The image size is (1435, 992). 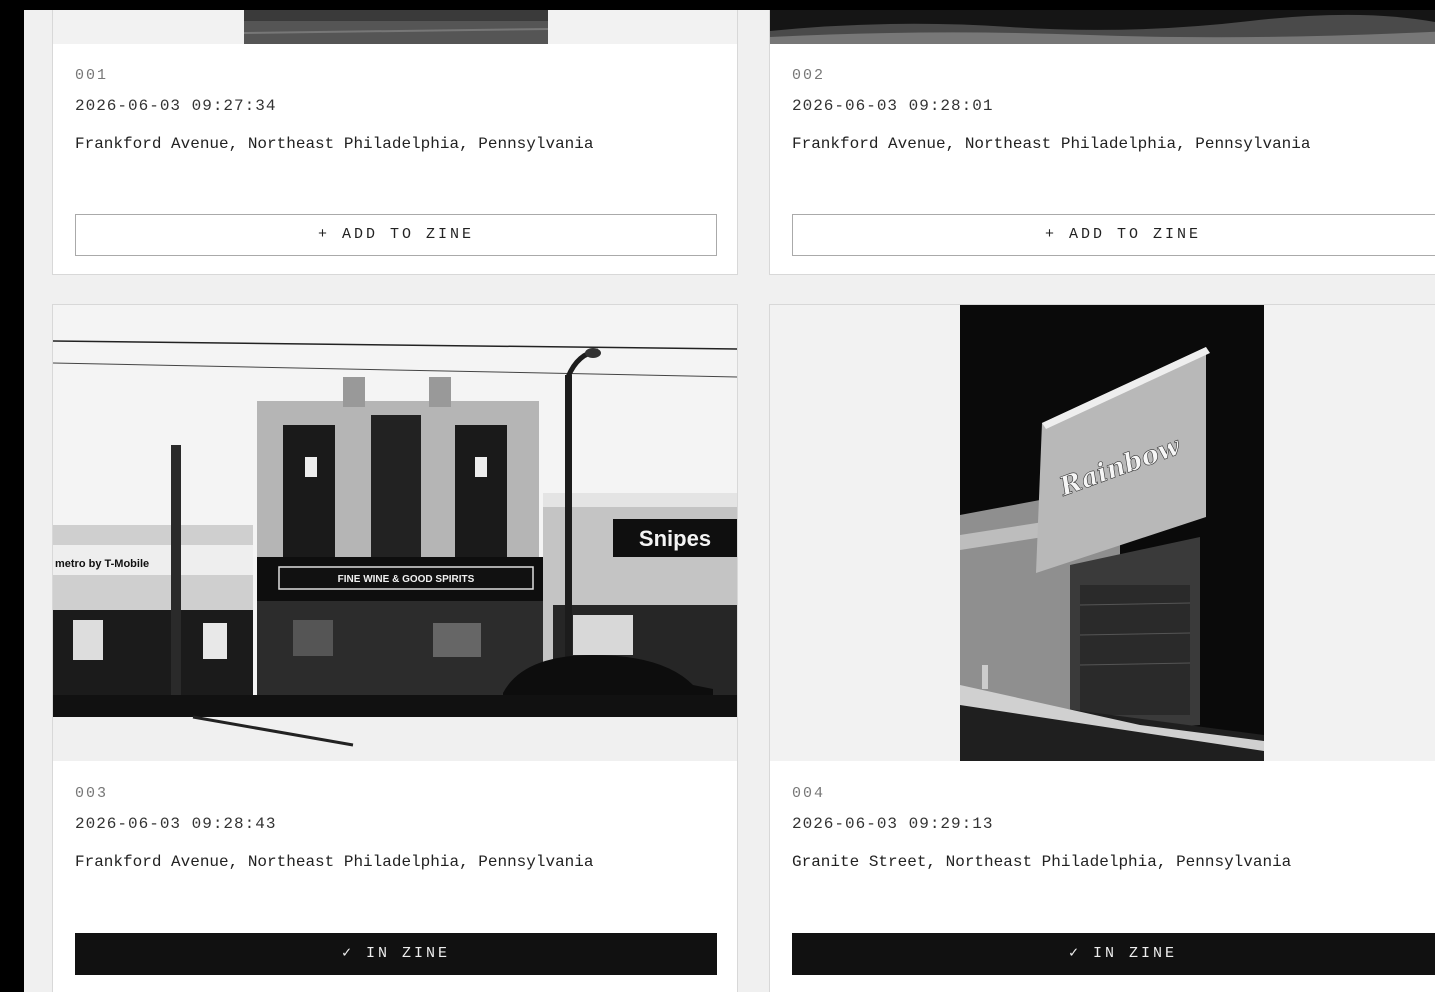 I want to click on photo-timestamp: 2026-06-03 09:27:34, so click(x=176, y=106).